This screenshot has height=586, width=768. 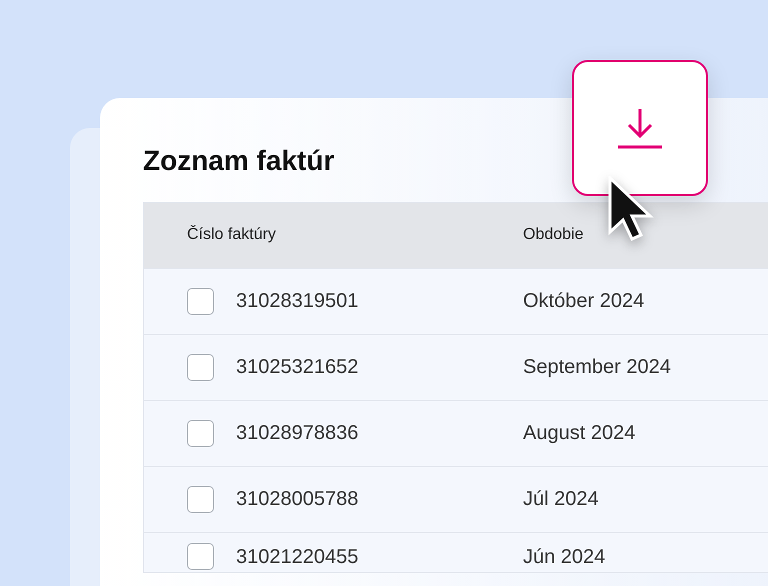 What do you see at coordinates (564, 557) in the screenshot?
I see `period-cell: Jún 2024` at bounding box center [564, 557].